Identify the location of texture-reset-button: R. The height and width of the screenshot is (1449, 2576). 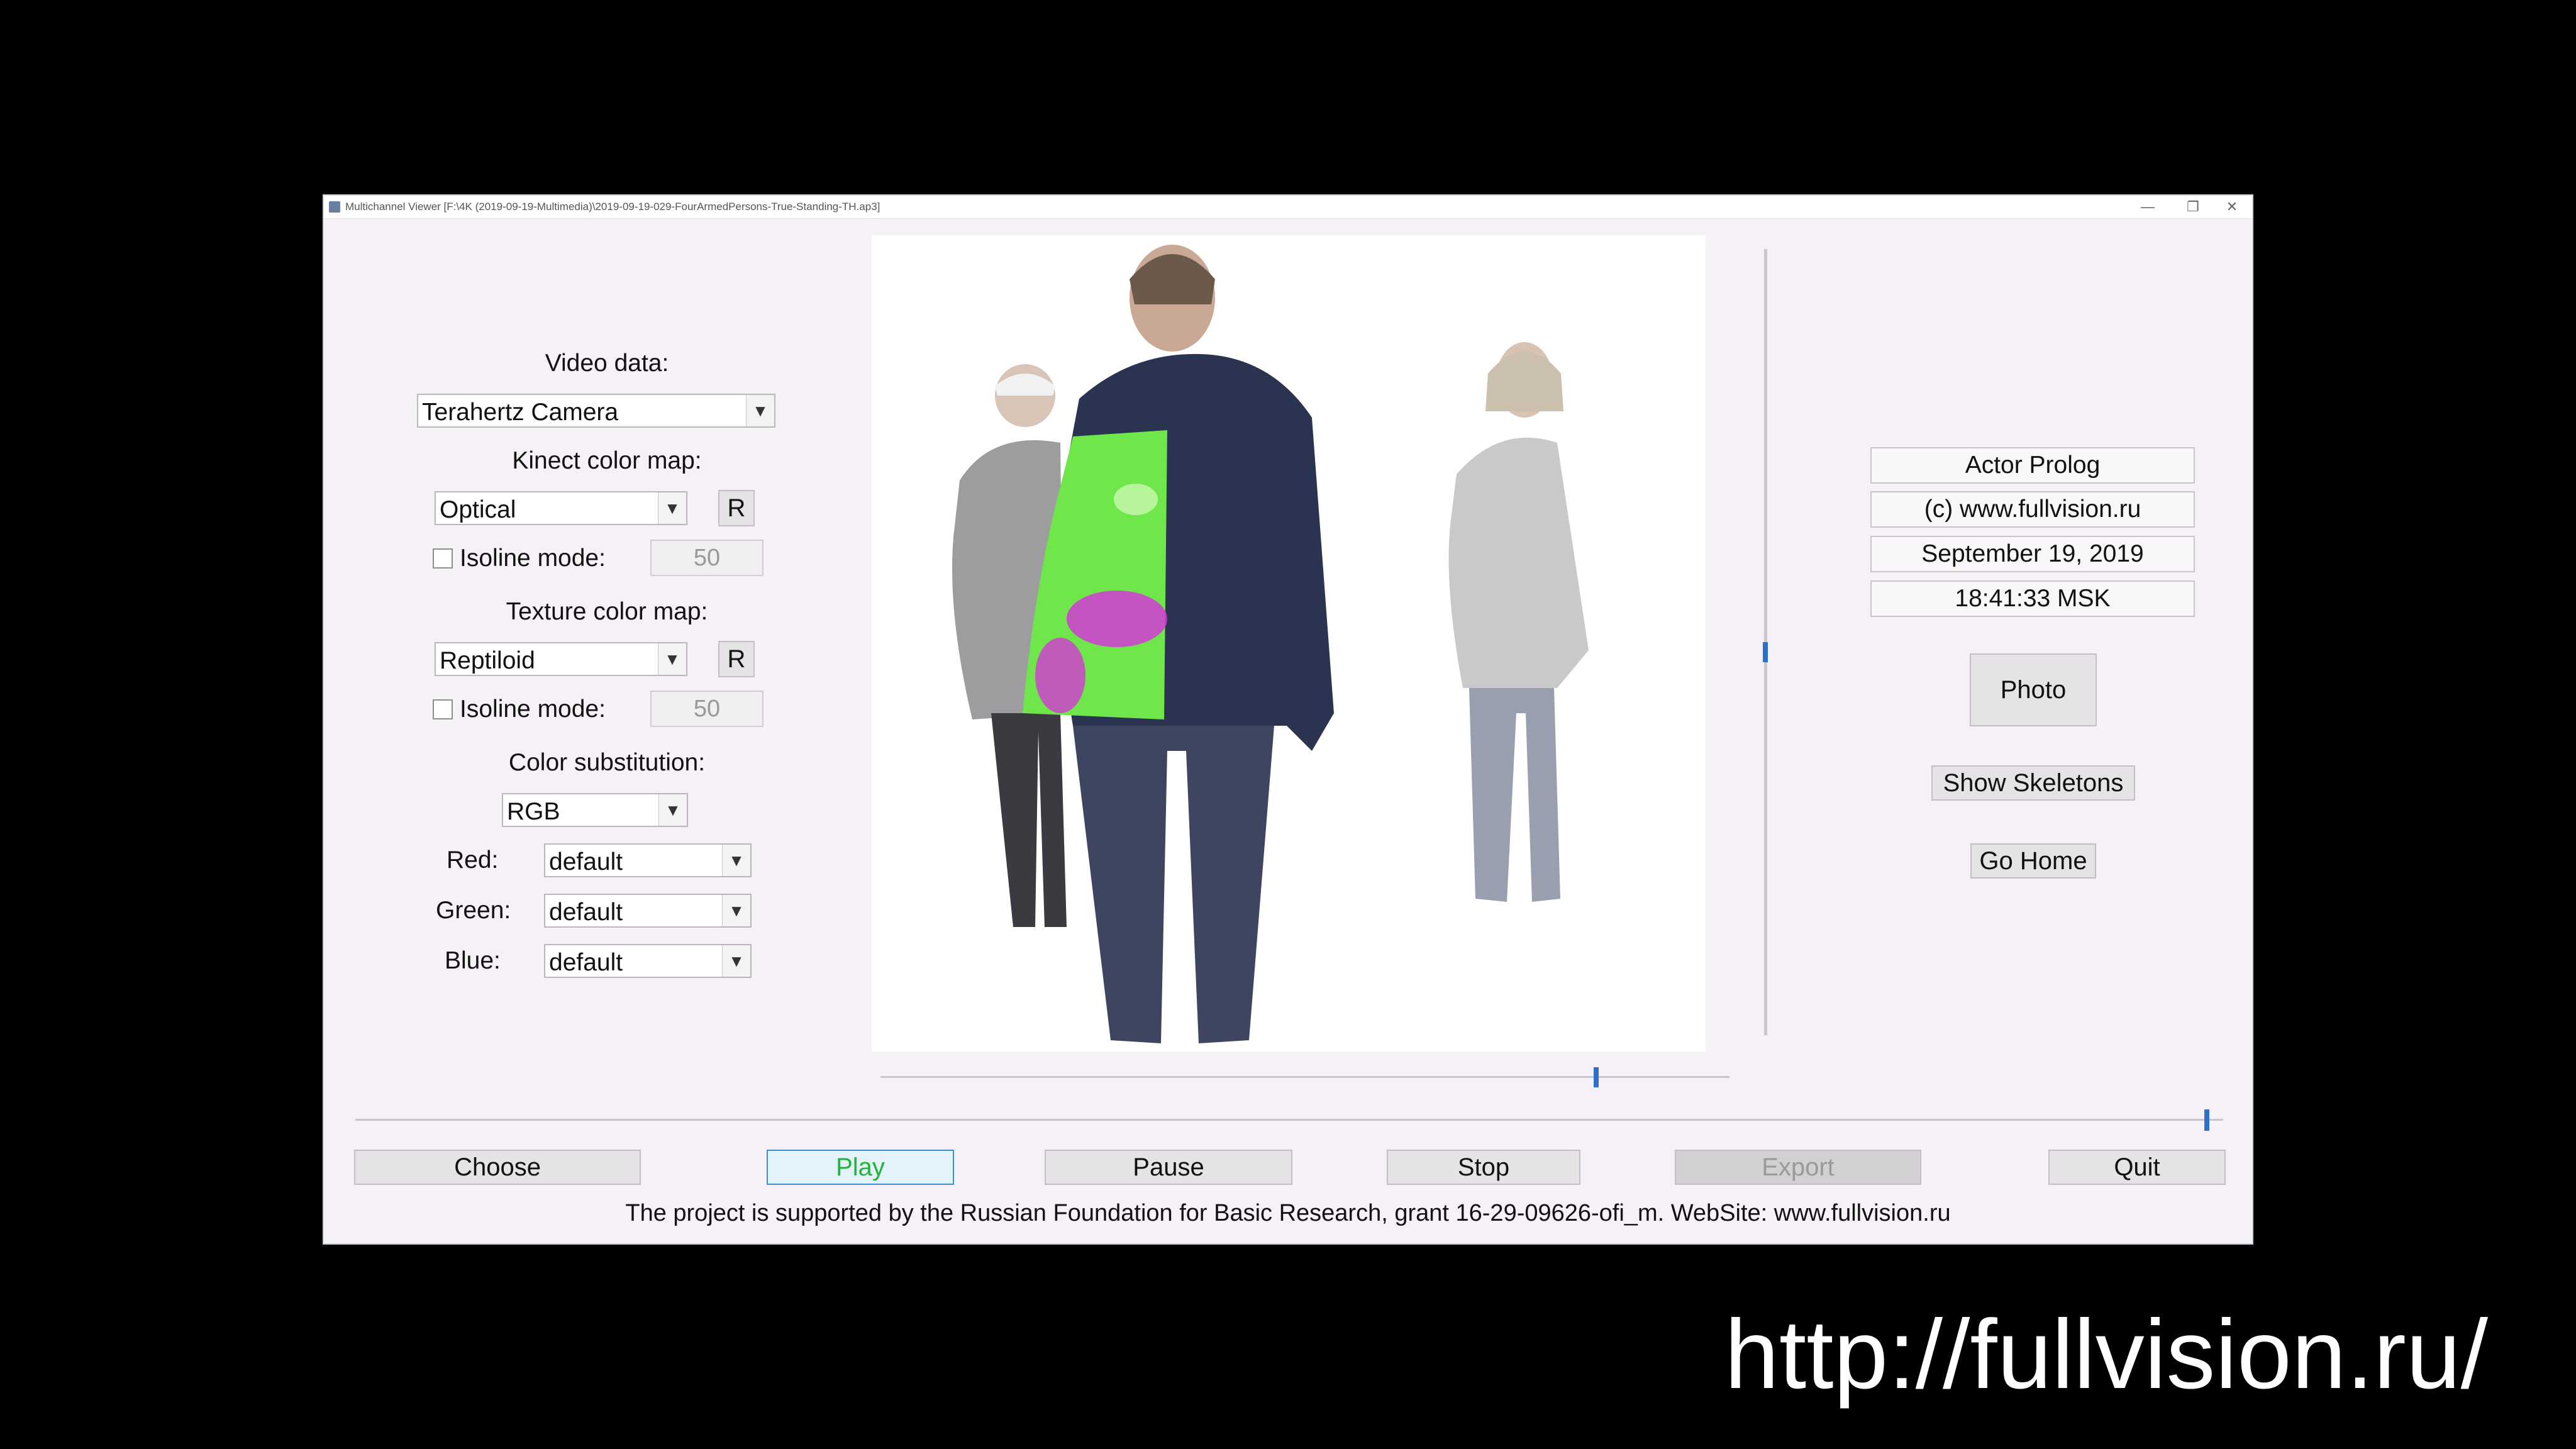
(736, 659).